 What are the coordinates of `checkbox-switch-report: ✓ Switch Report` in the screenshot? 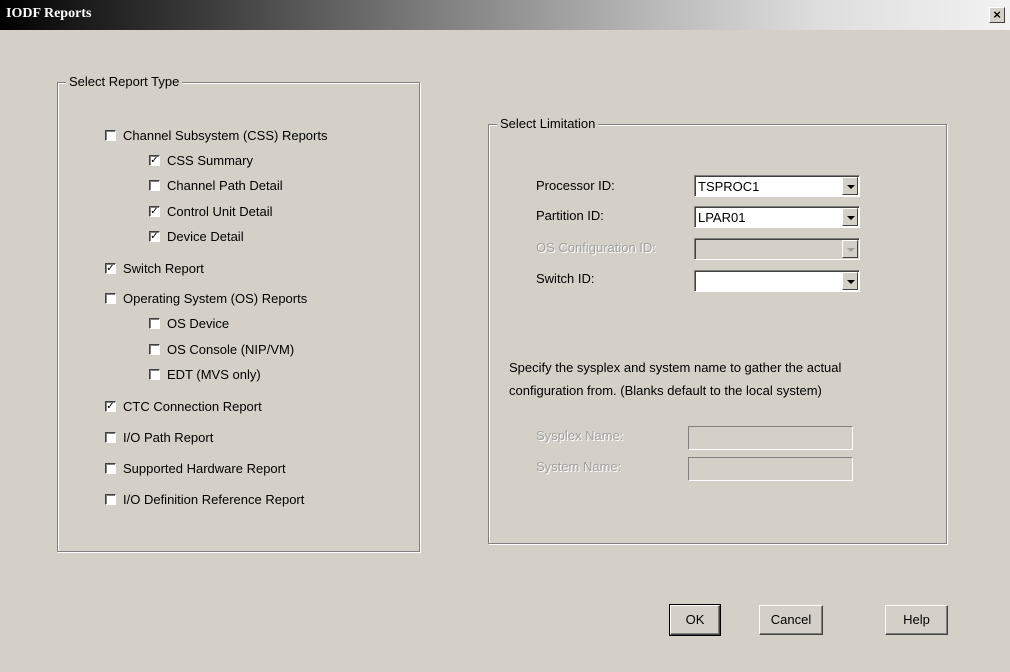 It's located at (154, 268).